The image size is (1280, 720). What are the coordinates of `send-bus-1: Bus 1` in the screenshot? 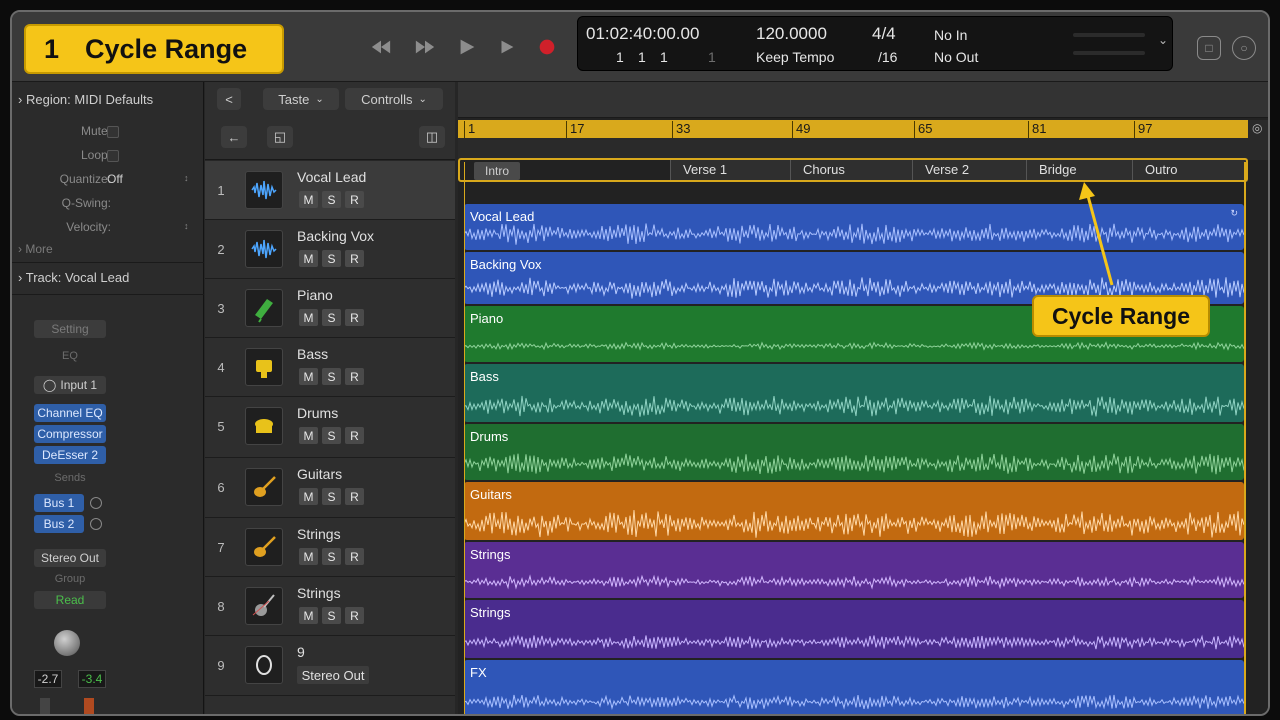 It's located at (59, 503).